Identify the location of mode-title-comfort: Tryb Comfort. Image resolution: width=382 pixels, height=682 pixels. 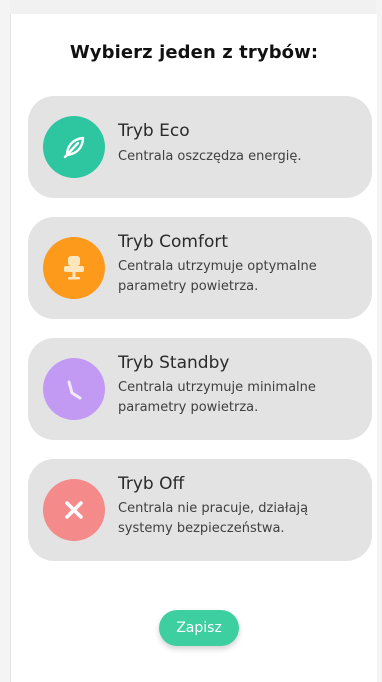
(173, 242).